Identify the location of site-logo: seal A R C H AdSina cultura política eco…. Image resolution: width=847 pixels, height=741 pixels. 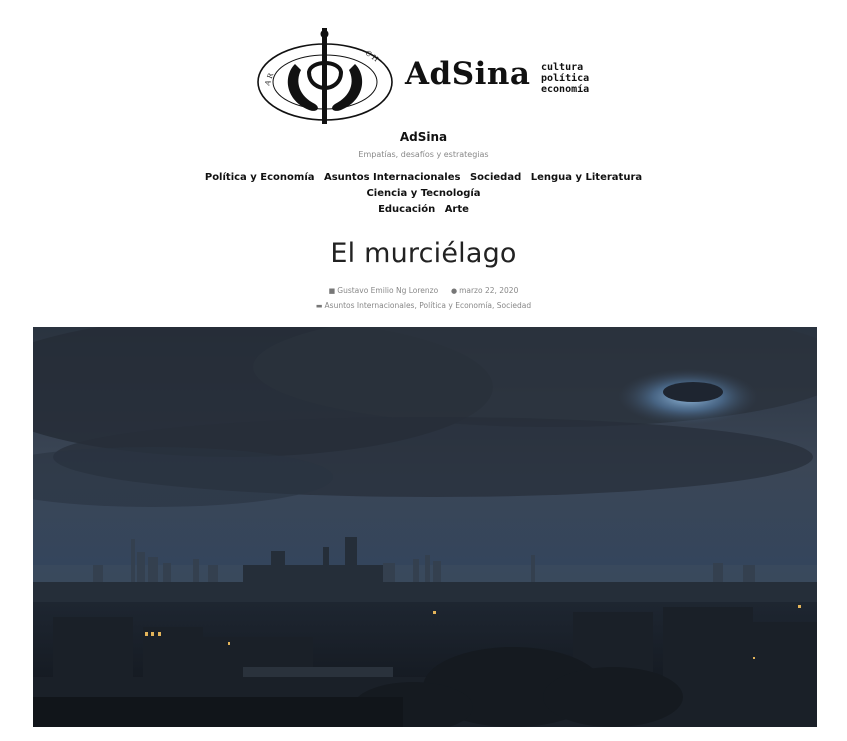
(427, 75).